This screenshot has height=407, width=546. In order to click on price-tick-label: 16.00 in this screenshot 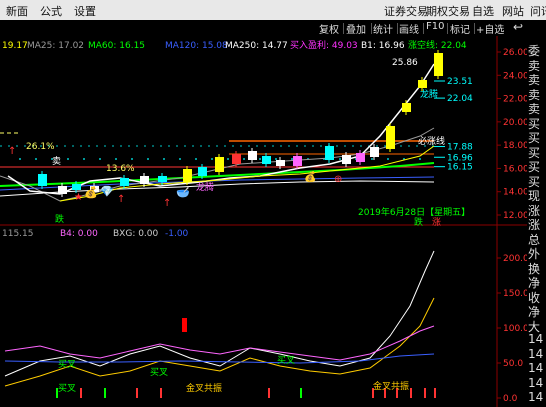, I will do `click(515, 169)`.